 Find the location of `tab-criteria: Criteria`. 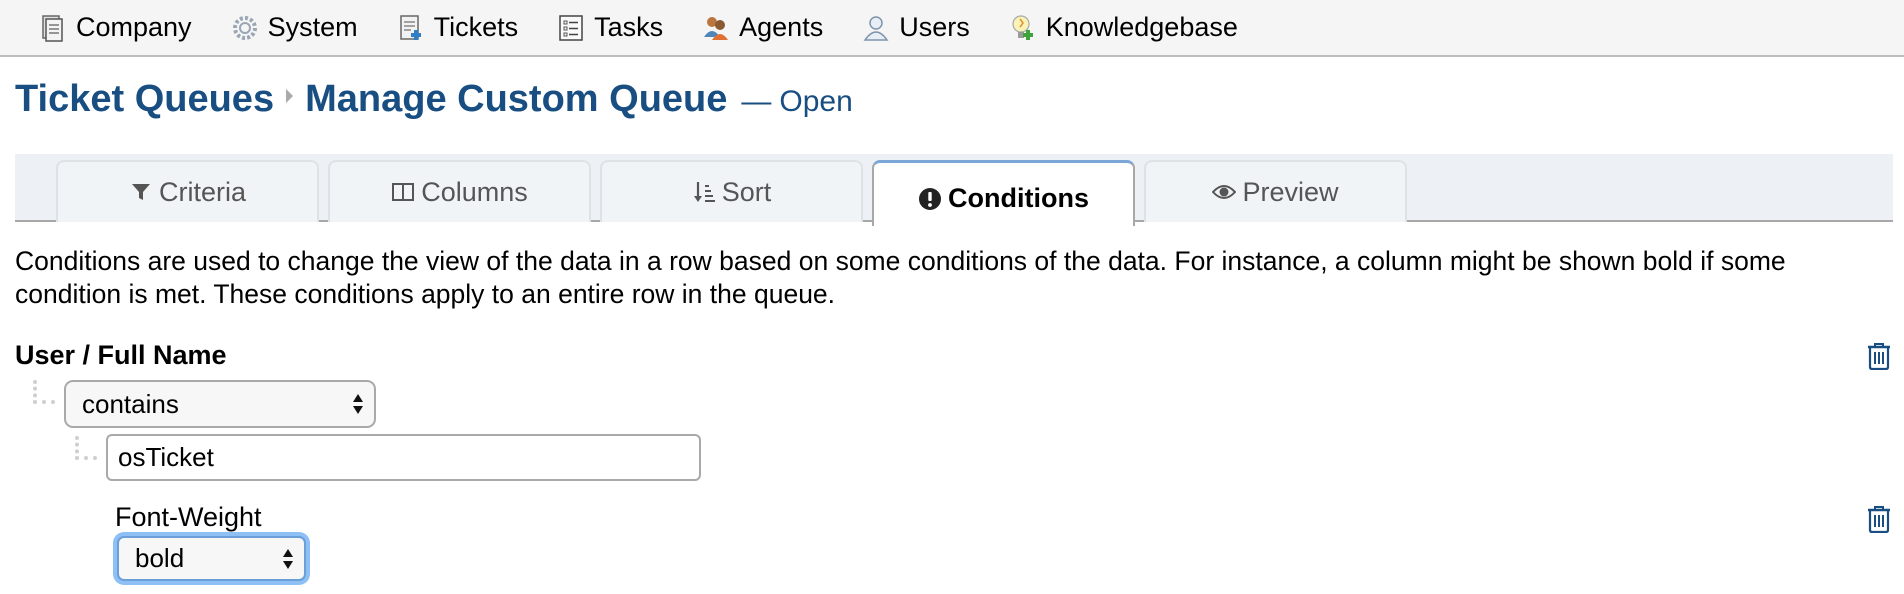

tab-criteria: Criteria is located at coordinates (187, 191).